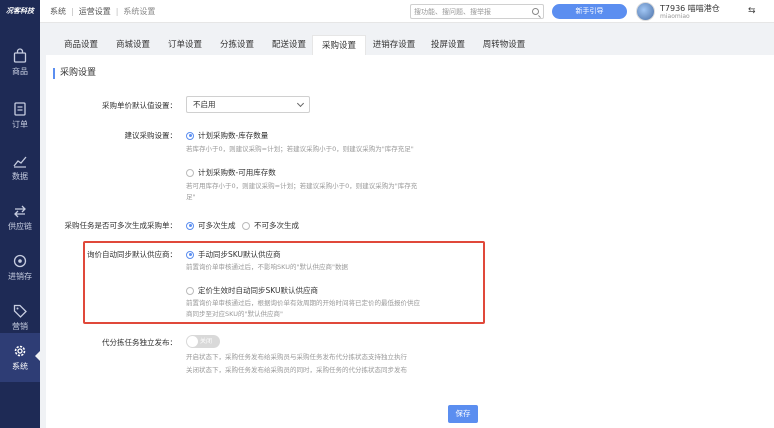 The image size is (774, 428). I want to click on suggest-opt-stock-label: 计划采购数-库存数量, so click(233, 135).